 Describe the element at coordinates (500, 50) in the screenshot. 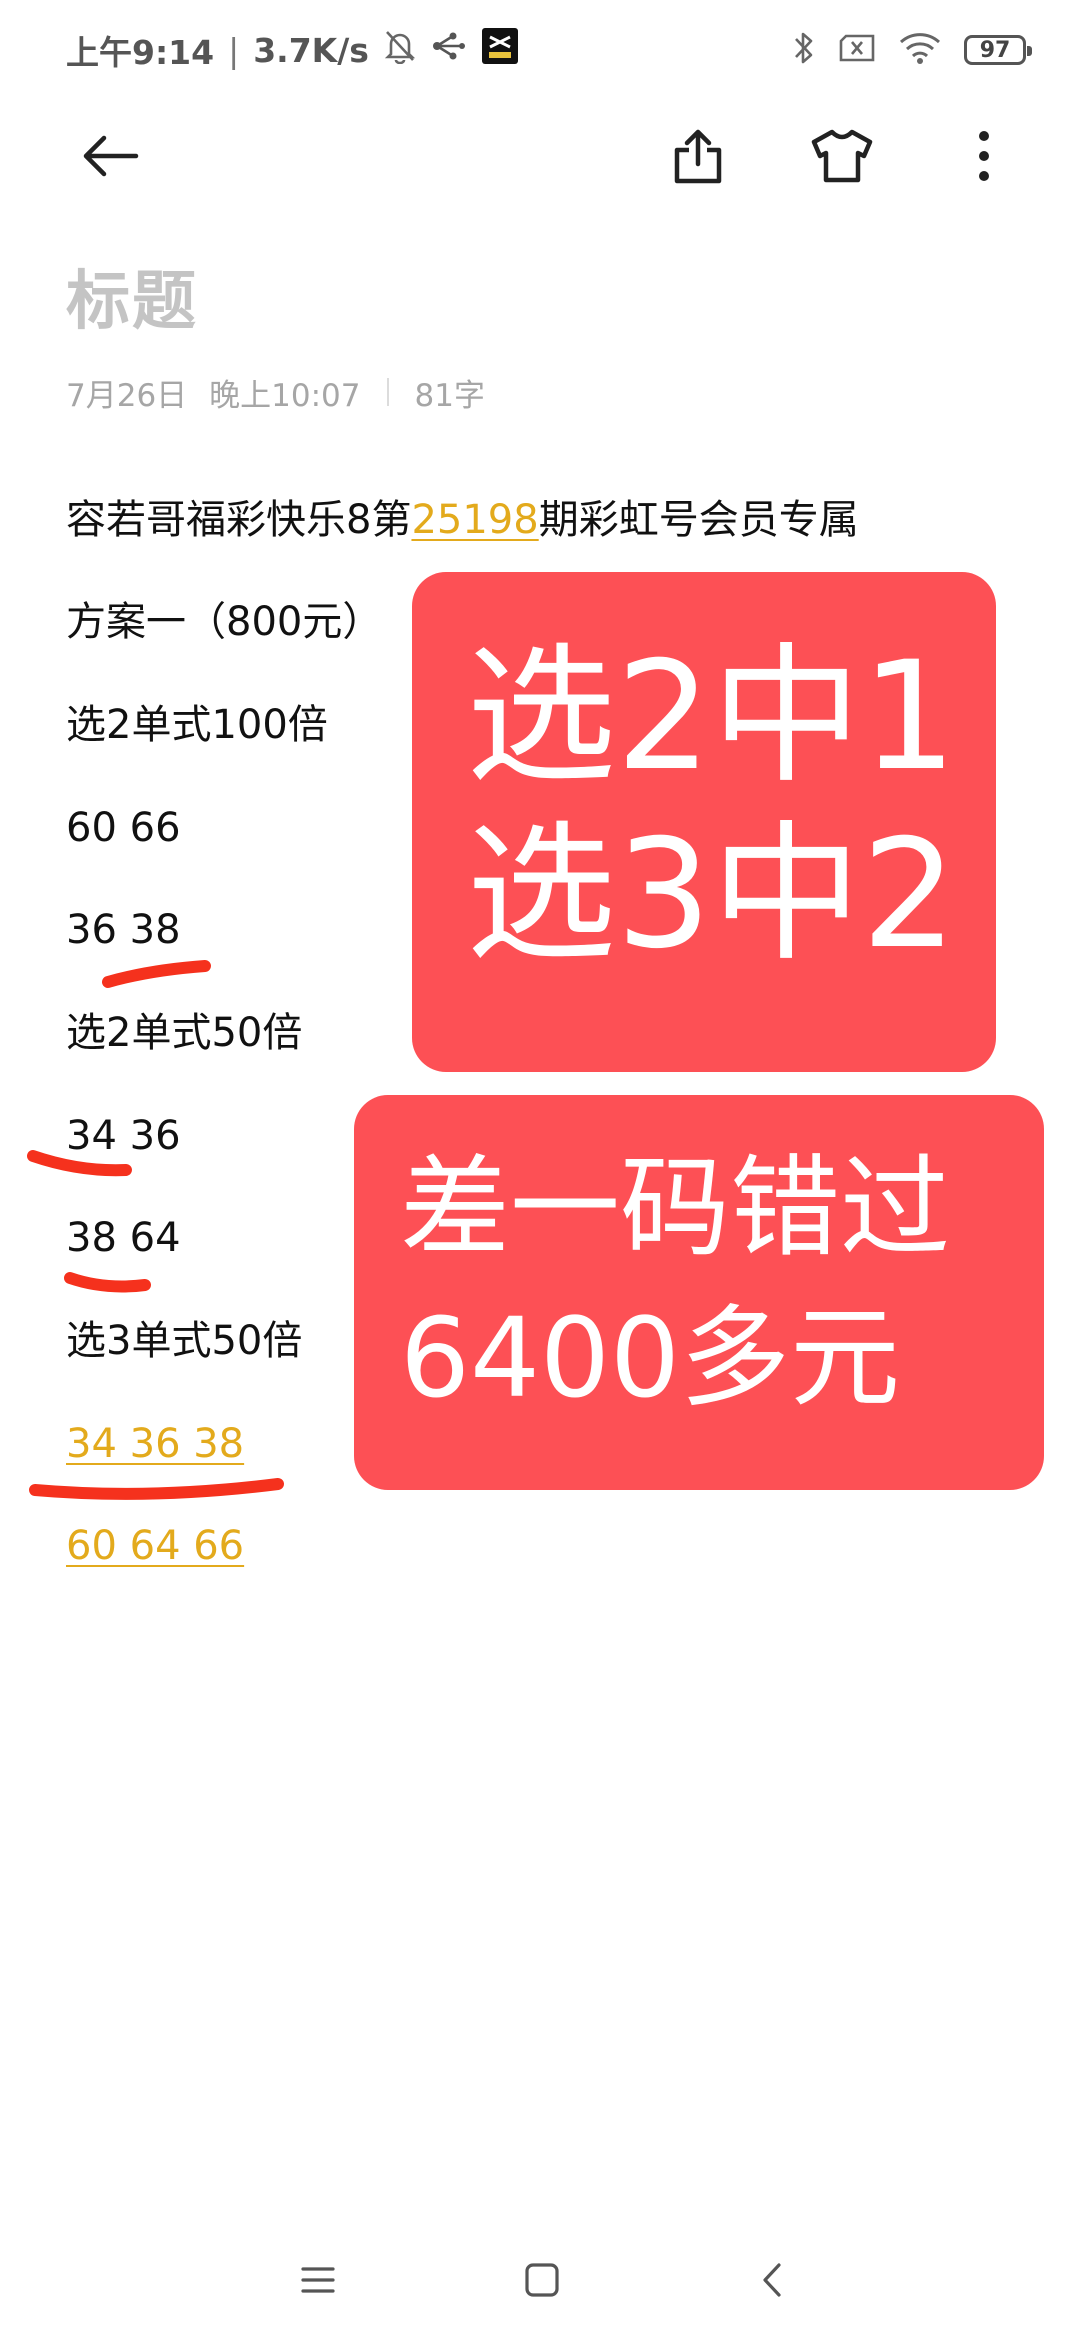

I see `capcut-app-icon` at that location.